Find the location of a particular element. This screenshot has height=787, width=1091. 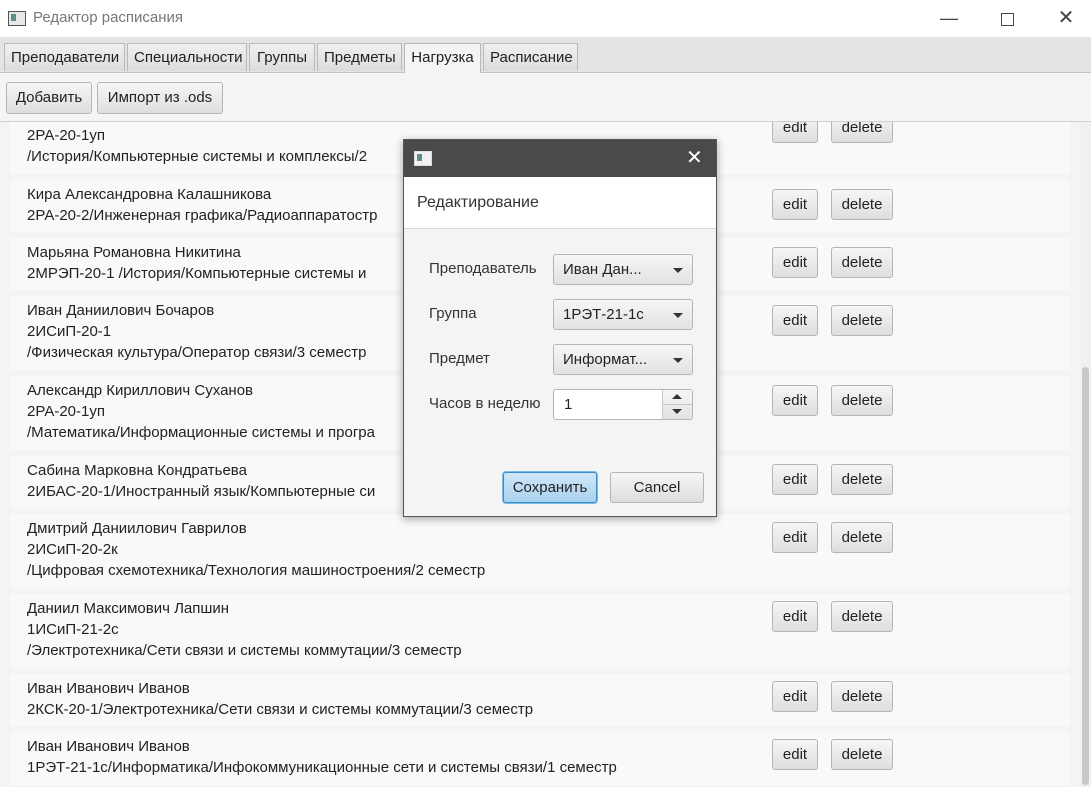

add-button: Добавить is located at coordinates (49, 98).